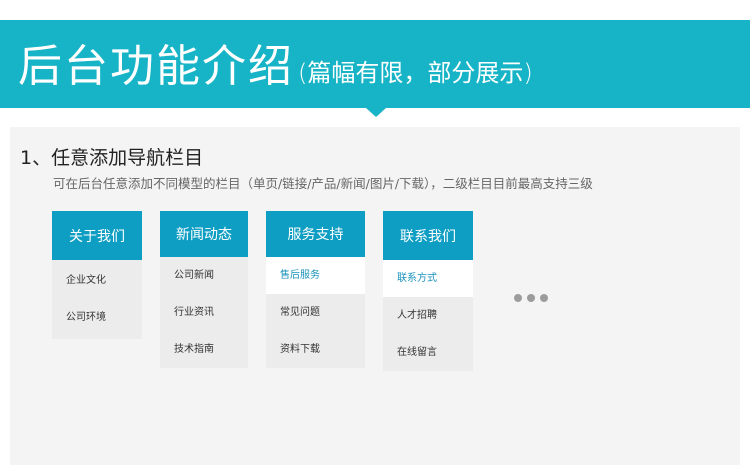 Image resolution: width=750 pixels, height=465 pixels. I want to click on submenu-item: 人才招聘, so click(428, 315).